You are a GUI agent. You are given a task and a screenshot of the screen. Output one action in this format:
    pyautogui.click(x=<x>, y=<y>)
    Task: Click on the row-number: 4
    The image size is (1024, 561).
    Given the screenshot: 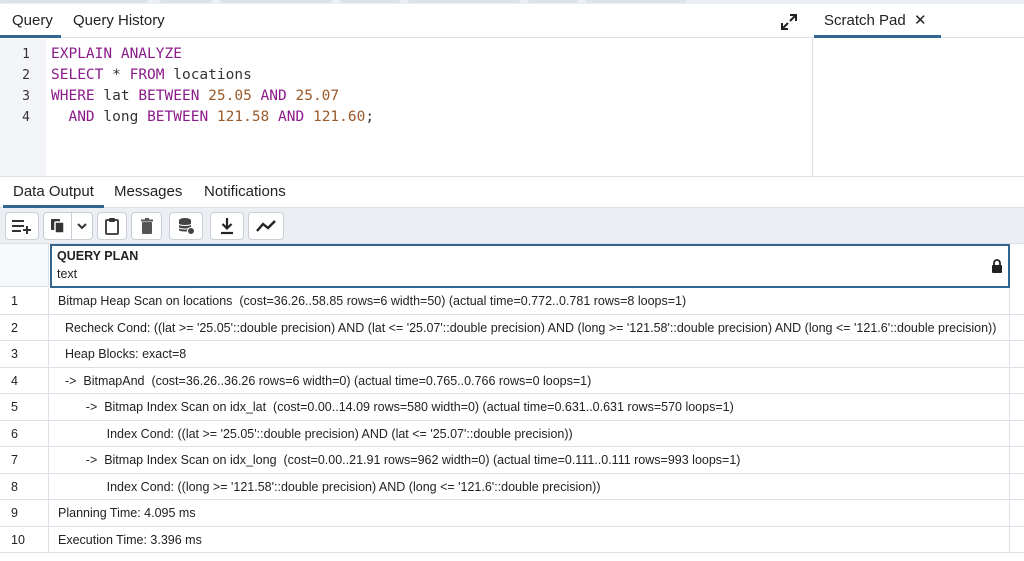 What is the action you would take?
    pyautogui.click(x=24, y=380)
    